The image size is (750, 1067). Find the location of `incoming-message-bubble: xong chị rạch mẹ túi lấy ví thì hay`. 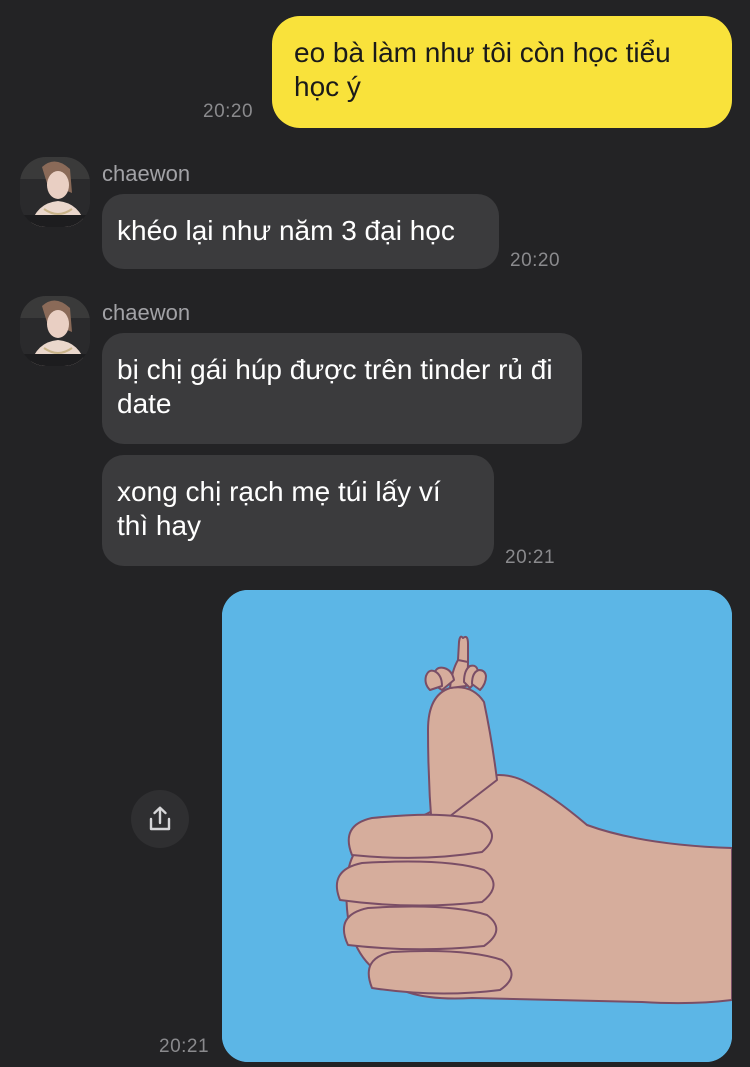

incoming-message-bubble: xong chị rạch mẹ túi lấy ví thì hay is located at coordinates (298, 510).